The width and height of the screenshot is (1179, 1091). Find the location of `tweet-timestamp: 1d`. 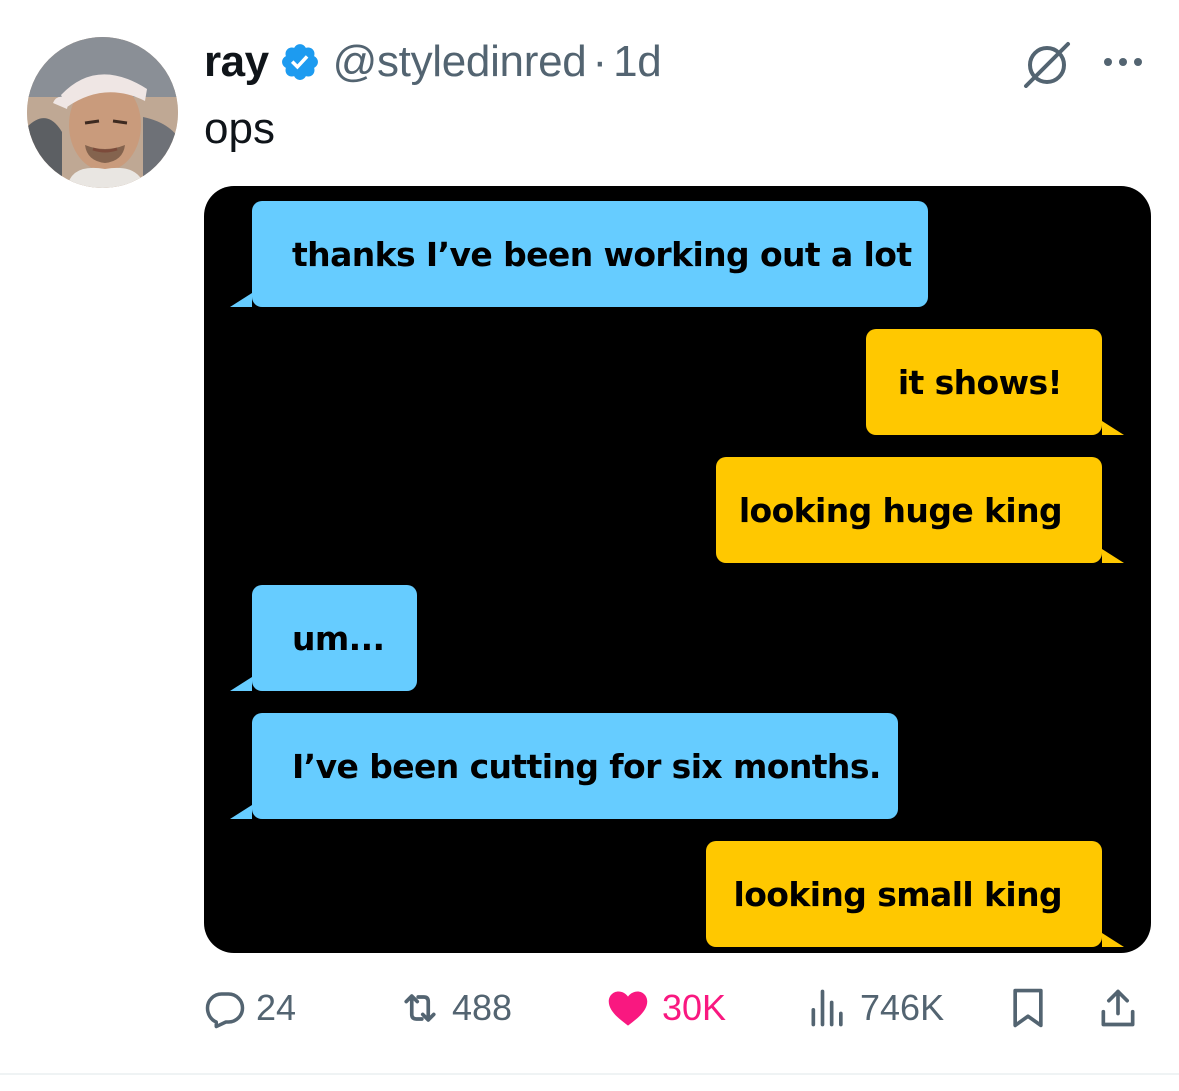

tweet-timestamp: 1d is located at coordinates (637, 62).